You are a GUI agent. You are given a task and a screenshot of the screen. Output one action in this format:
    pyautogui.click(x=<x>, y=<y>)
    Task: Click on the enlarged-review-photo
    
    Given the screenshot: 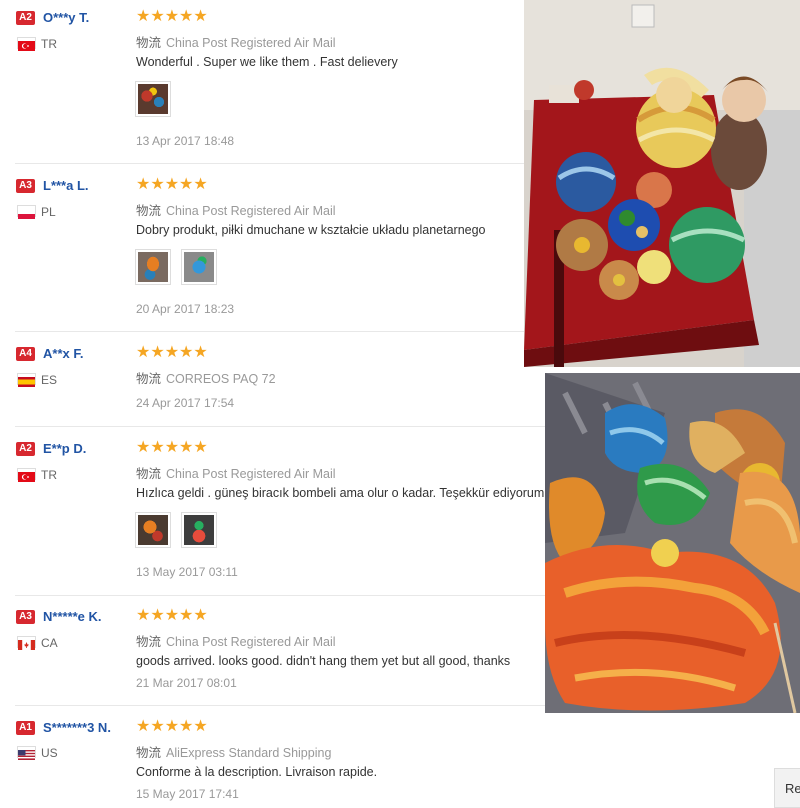 What is the action you would take?
    pyautogui.click(x=672, y=543)
    